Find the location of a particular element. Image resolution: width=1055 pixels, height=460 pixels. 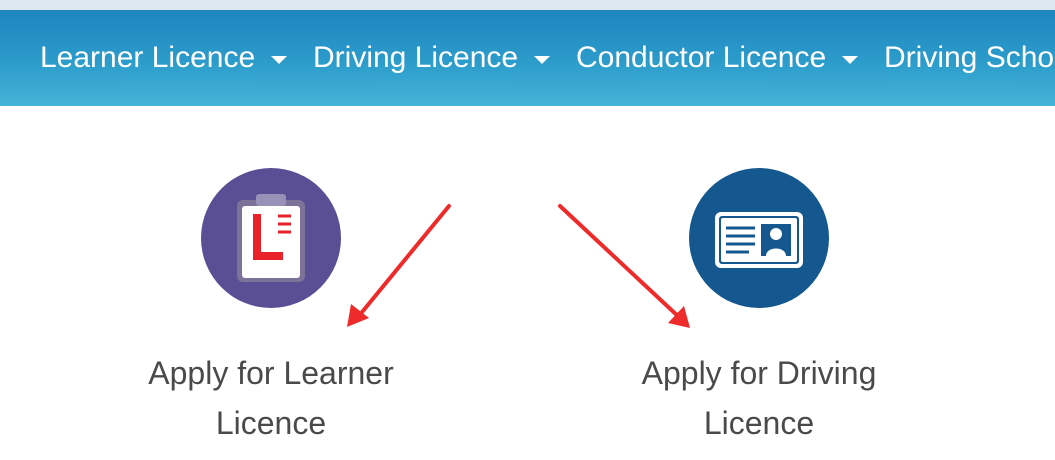

learner-licence-icon-circle is located at coordinates (271, 238).